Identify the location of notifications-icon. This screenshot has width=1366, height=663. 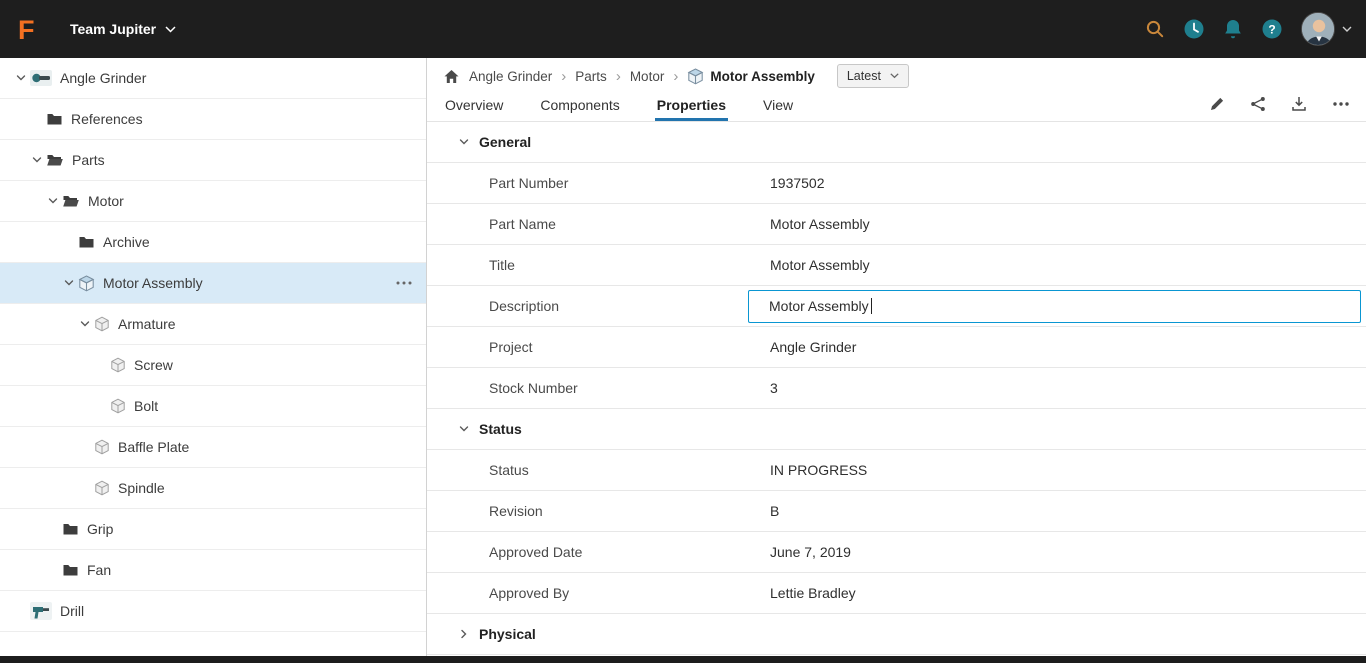
(1233, 29).